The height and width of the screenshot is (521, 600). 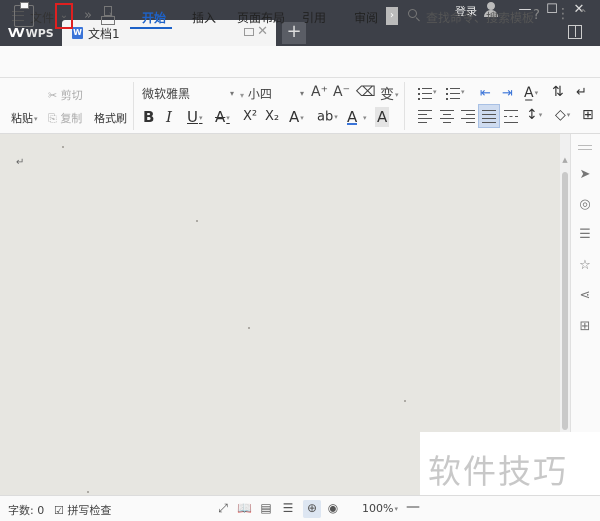 I want to click on monitor-icon, so click(x=249, y=32).